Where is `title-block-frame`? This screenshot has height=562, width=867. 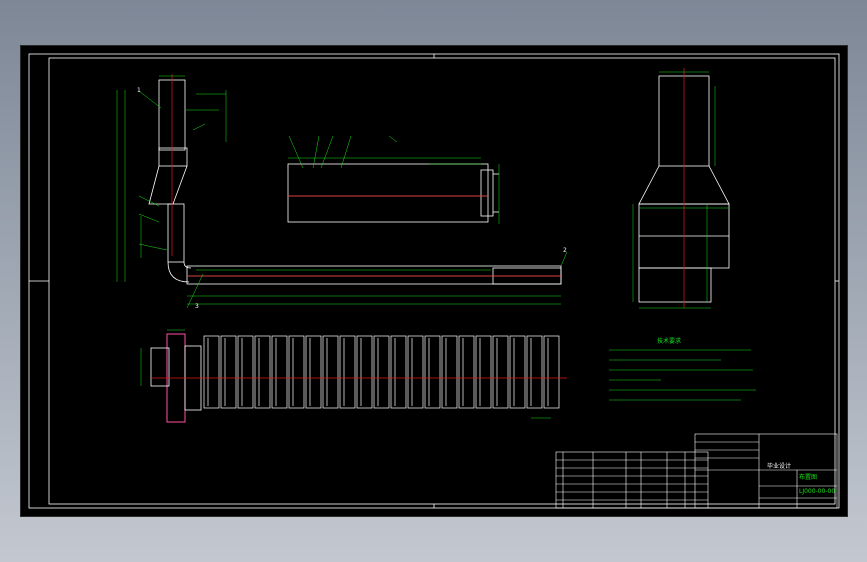
title-block-frame is located at coordinates (766, 471).